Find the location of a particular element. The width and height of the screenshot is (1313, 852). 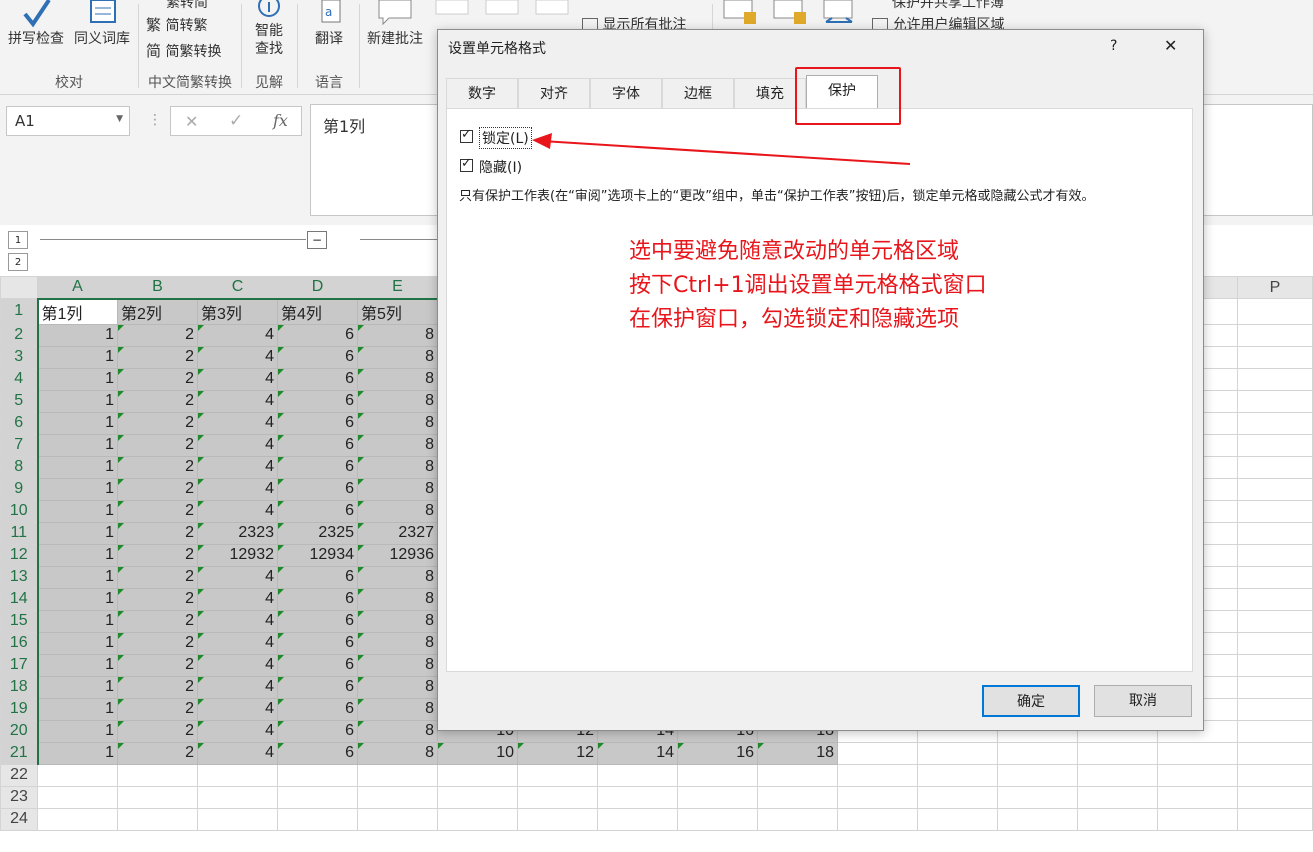

column-header: E is located at coordinates (397, 288).